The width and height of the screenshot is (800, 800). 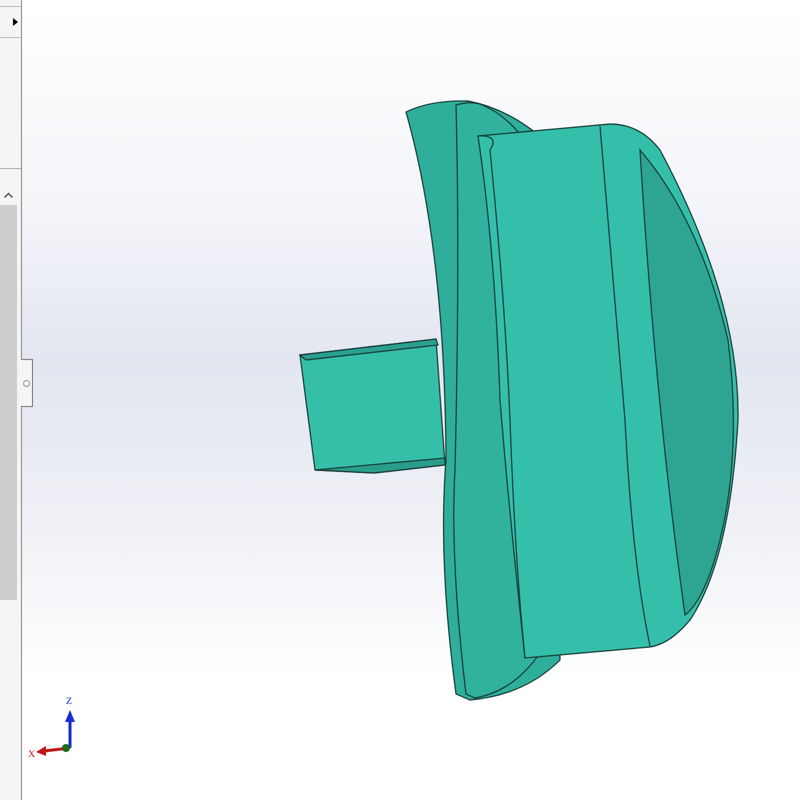 I want to click on z-axis-label: Z, so click(x=69, y=701).